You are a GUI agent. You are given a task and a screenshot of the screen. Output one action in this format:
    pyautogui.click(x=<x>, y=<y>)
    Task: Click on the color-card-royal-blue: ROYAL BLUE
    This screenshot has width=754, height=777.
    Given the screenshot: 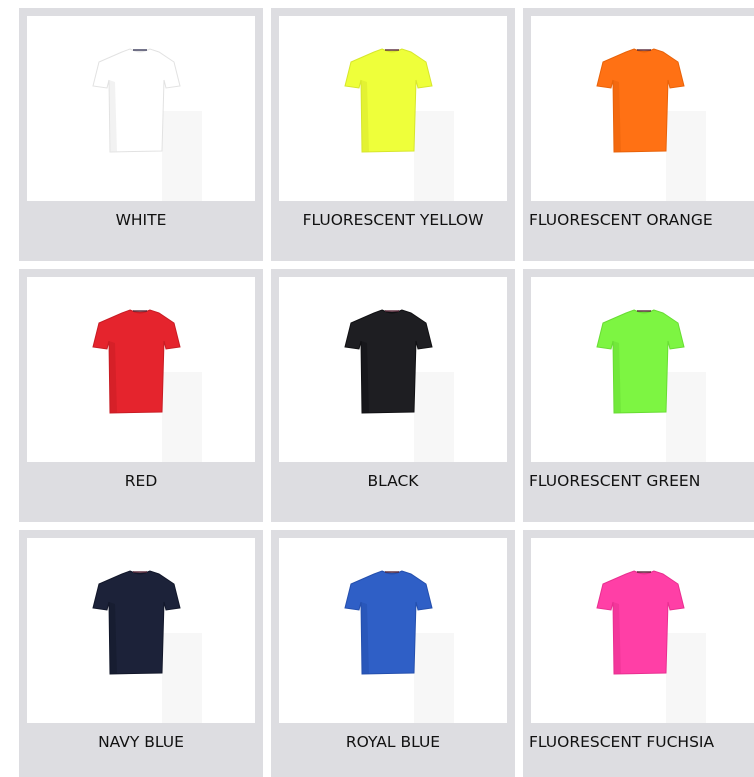 What is the action you would take?
    pyautogui.click(x=393, y=653)
    